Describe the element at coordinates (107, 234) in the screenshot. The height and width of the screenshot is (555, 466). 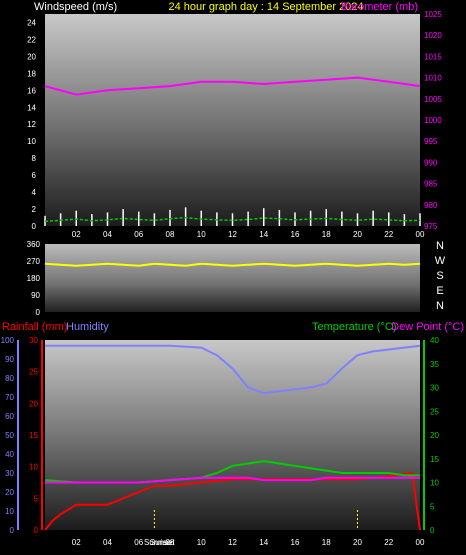
I see `wind-x-tick: 04` at that location.